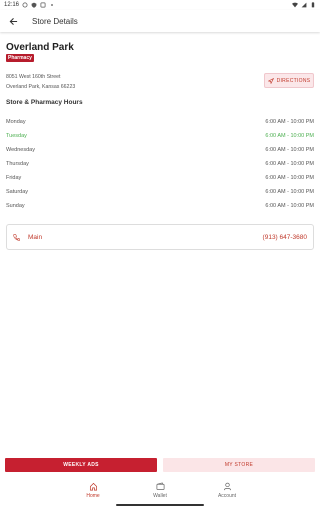  Describe the element at coordinates (93, 486) in the screenshot. I see `home-icon` at that location.